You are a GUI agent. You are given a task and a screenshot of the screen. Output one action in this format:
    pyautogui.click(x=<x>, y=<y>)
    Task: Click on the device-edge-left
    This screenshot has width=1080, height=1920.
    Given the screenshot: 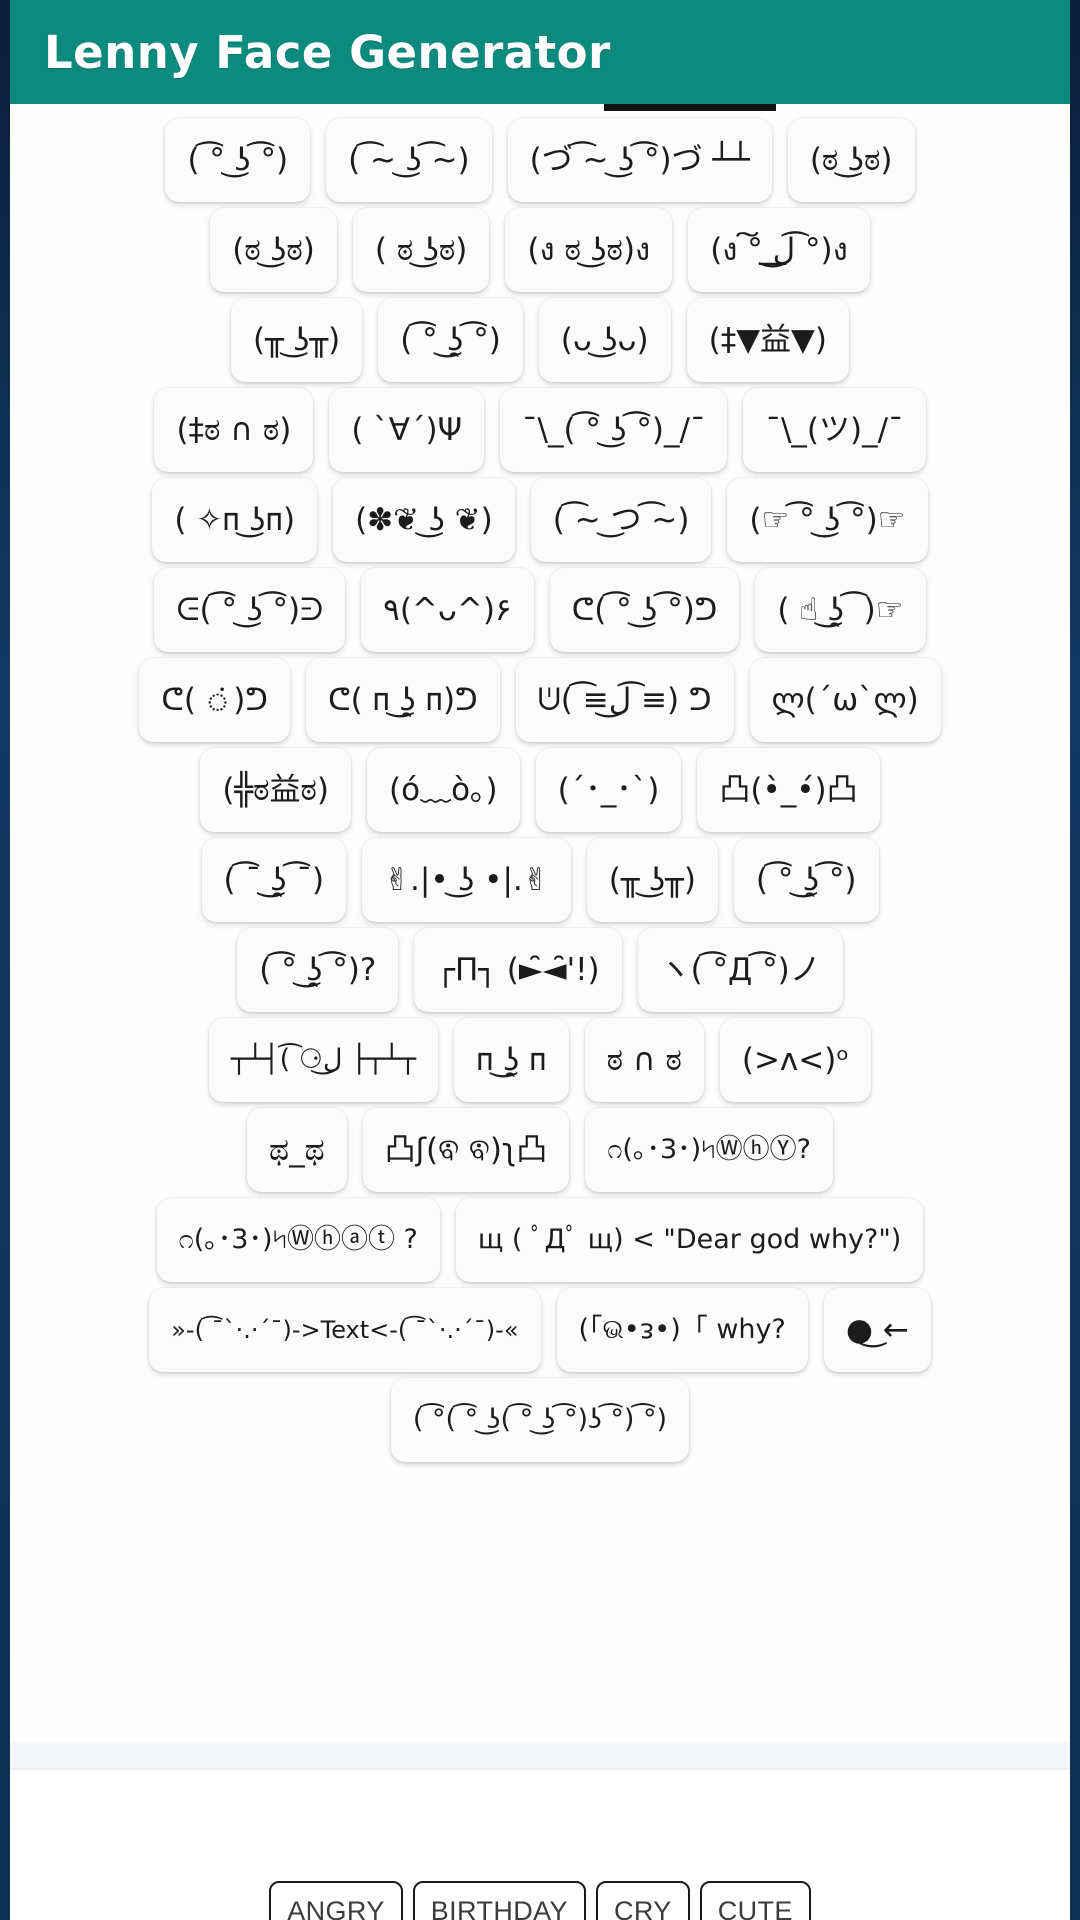 What is the action you would take?
    pyautogui.click(x=5, y=960)
    